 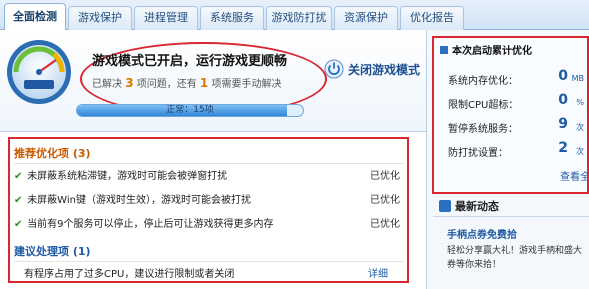 I want to click on power-icon, so click(x=334, y=69).